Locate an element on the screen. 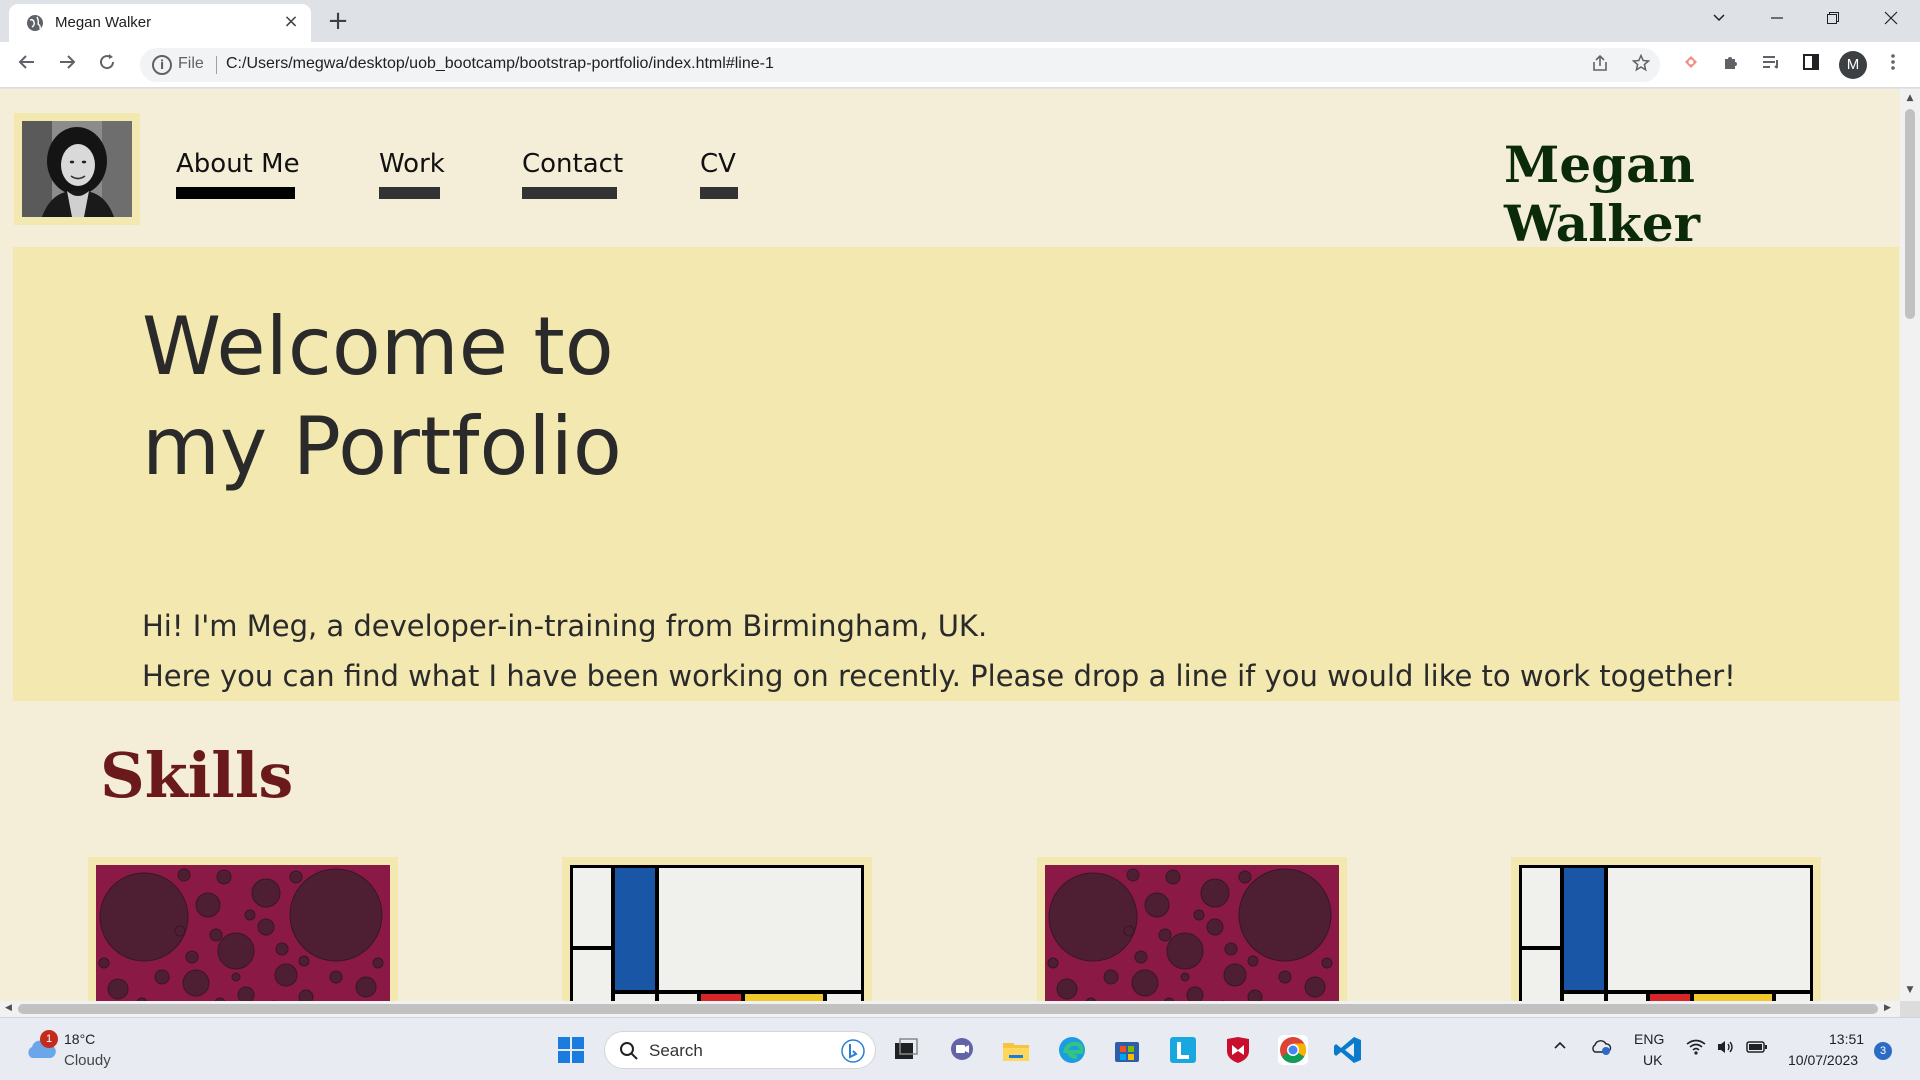  reload-icon is located at coordinates (107, 65).